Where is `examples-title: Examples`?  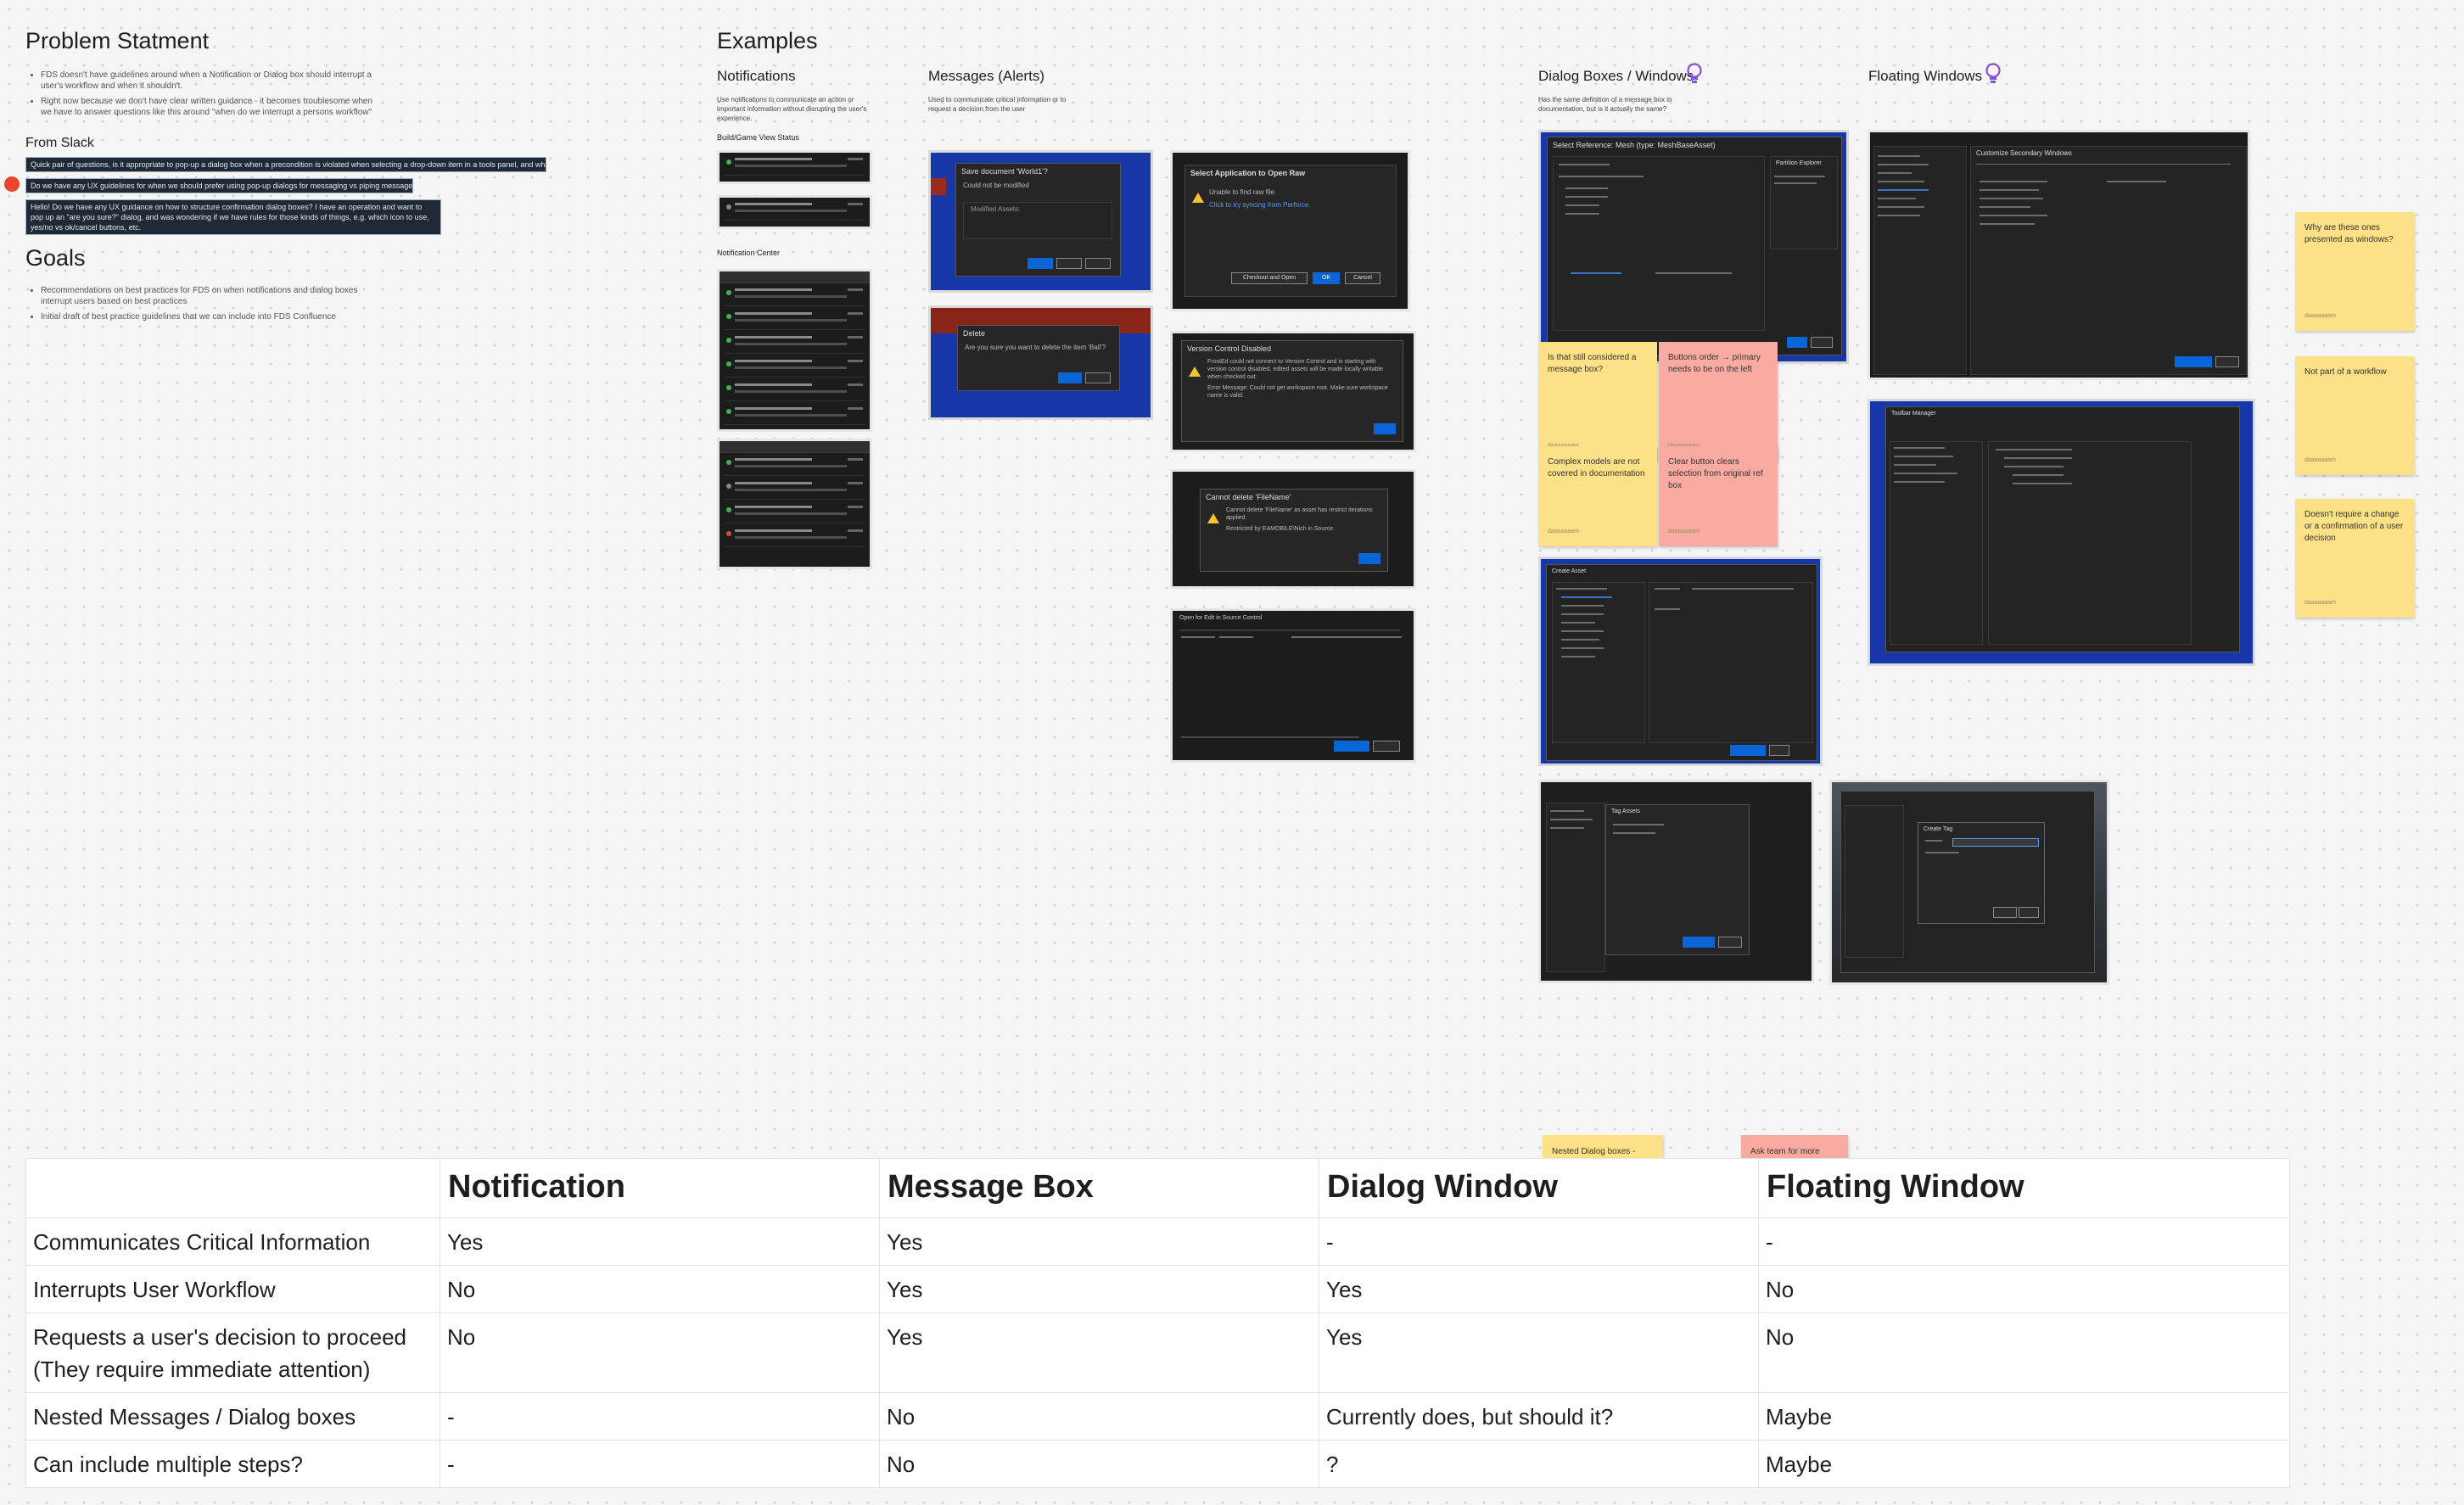
examples-title: Examples is located at coordinates (767, 40).